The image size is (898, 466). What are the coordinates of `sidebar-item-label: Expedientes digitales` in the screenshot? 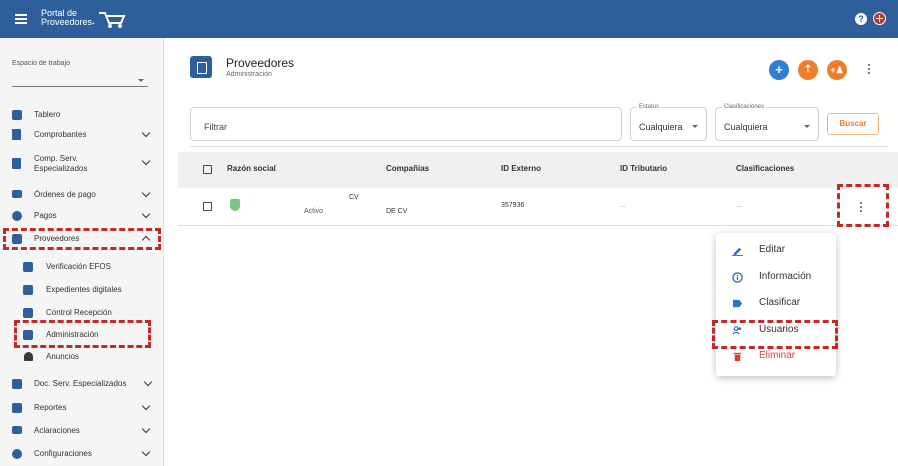 It's located at (84, 289).